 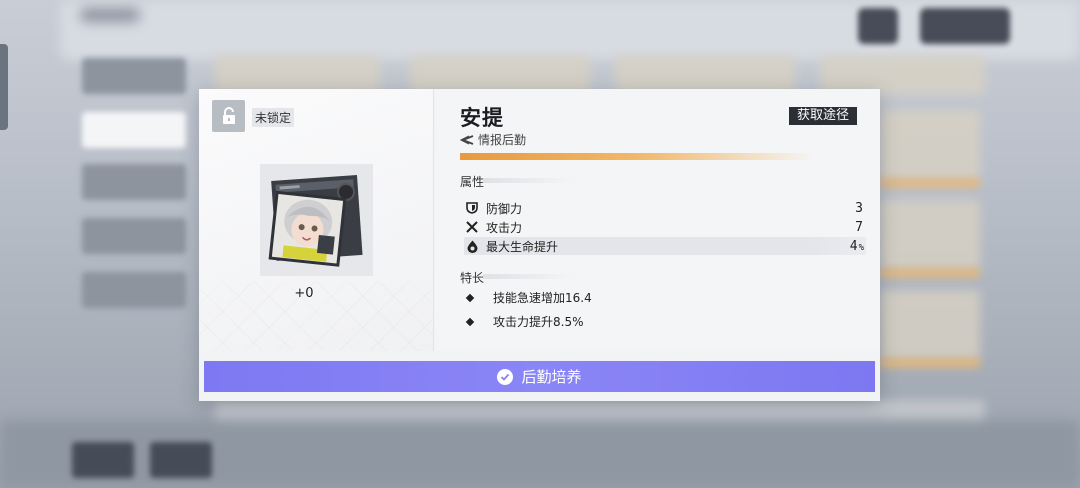 What do you see at coordinates (504, 227) in the screenshot?
I see `stat-name: 攻击力` at bounding box center [504, 227].